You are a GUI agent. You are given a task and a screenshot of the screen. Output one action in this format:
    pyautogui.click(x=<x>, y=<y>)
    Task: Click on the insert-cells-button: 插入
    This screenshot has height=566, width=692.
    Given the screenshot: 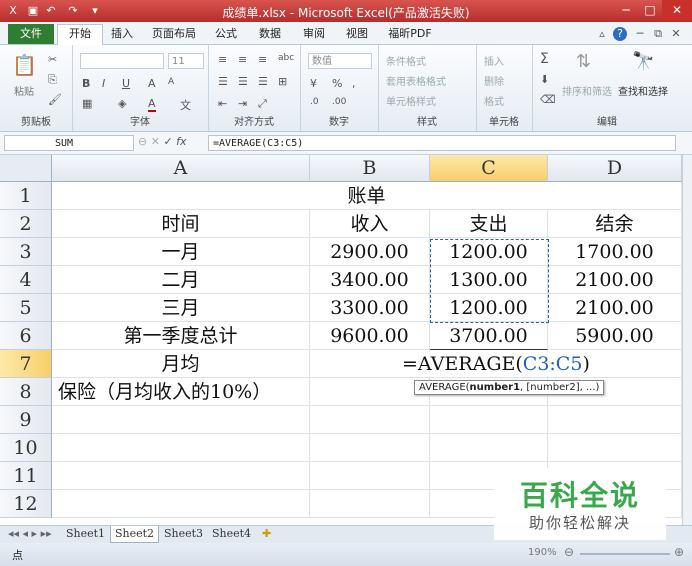 What is the action you would take?
    pyautogui.click(x=494, y=60)
    